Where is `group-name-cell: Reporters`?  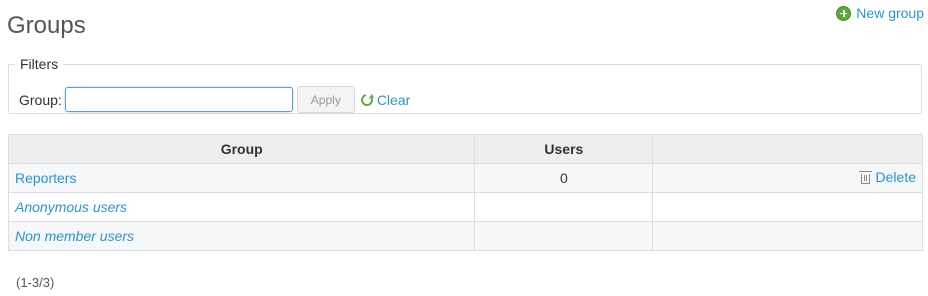 group-name-cell: Reporters is located at coordinates (241, 178).